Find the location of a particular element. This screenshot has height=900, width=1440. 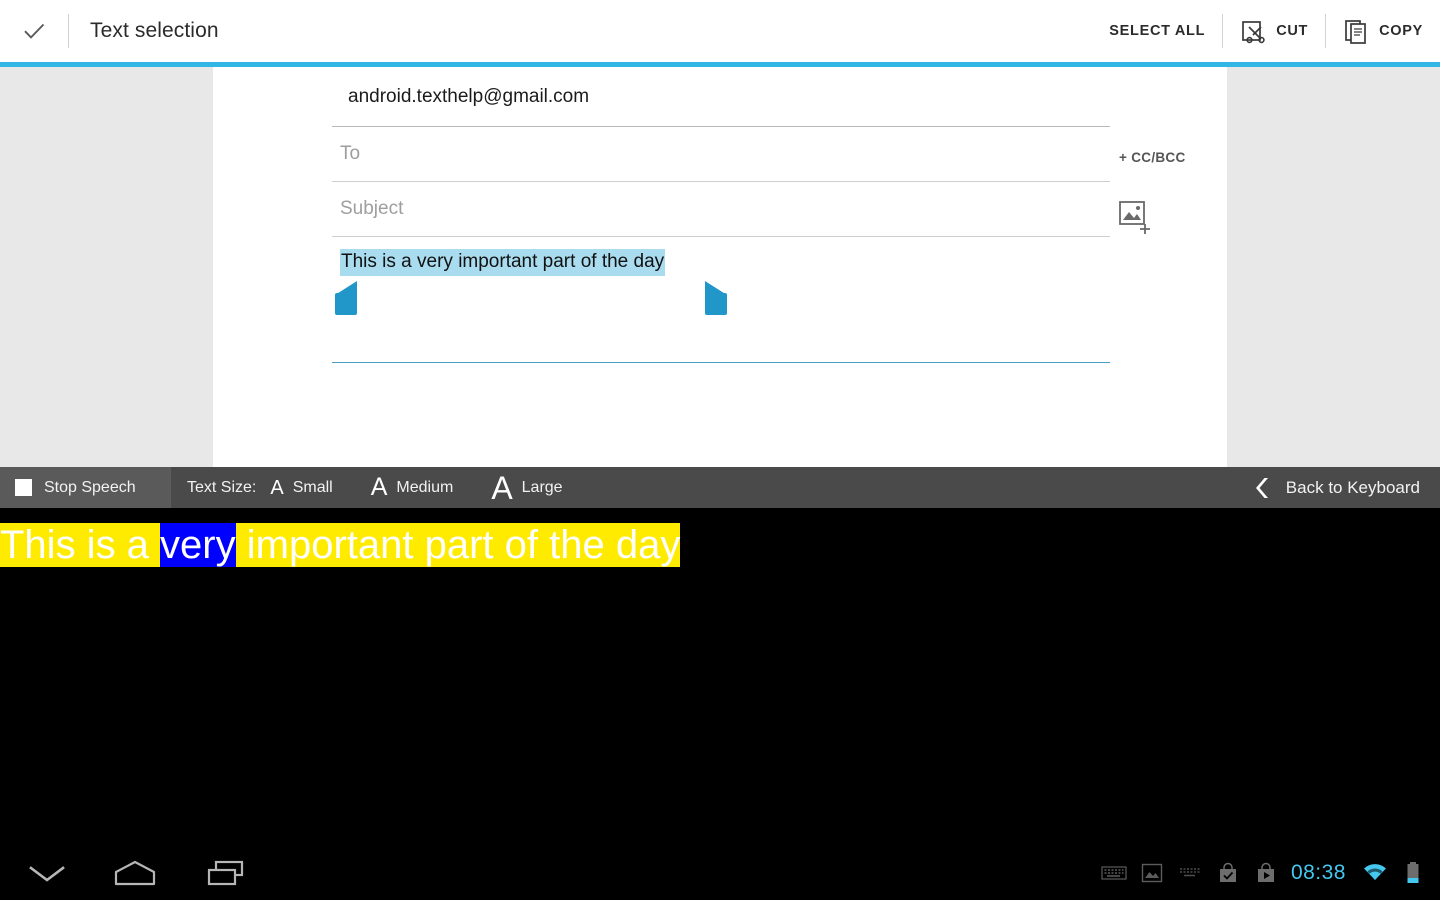

letter-a-large-icon: A is located at coordinates (502, 487).